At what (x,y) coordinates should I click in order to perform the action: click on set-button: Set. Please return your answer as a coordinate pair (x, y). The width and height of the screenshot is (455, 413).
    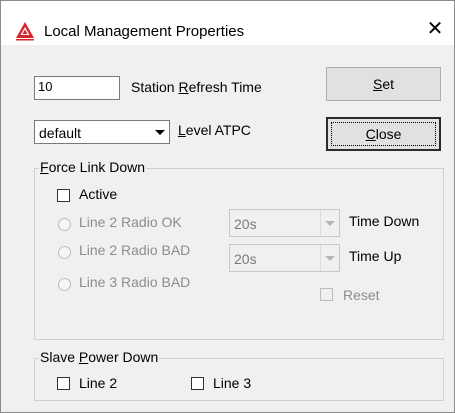
    Looking at the image, I should click on (383, 84).